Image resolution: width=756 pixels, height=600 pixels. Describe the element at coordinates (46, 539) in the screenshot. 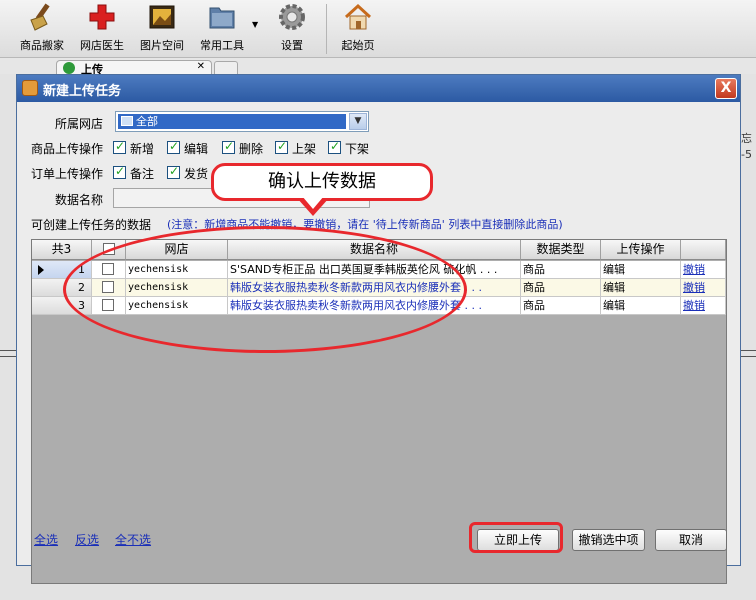

I see `select-all-link: 全选` at that location.